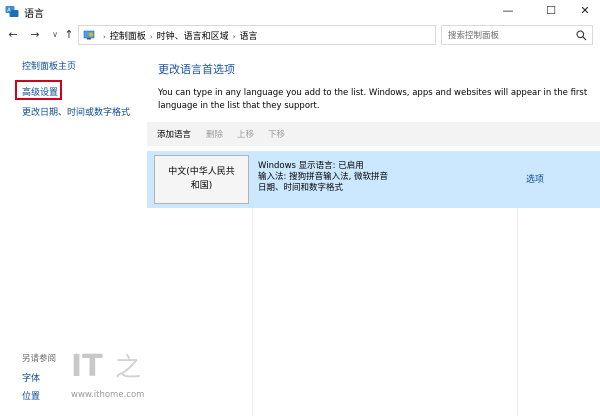 This screenshot has width=600, height=416. Describe the element at coordinates (300, 12) in the screenshot. I see `title-bar: A 语言 — ☐ ✕` at that location.